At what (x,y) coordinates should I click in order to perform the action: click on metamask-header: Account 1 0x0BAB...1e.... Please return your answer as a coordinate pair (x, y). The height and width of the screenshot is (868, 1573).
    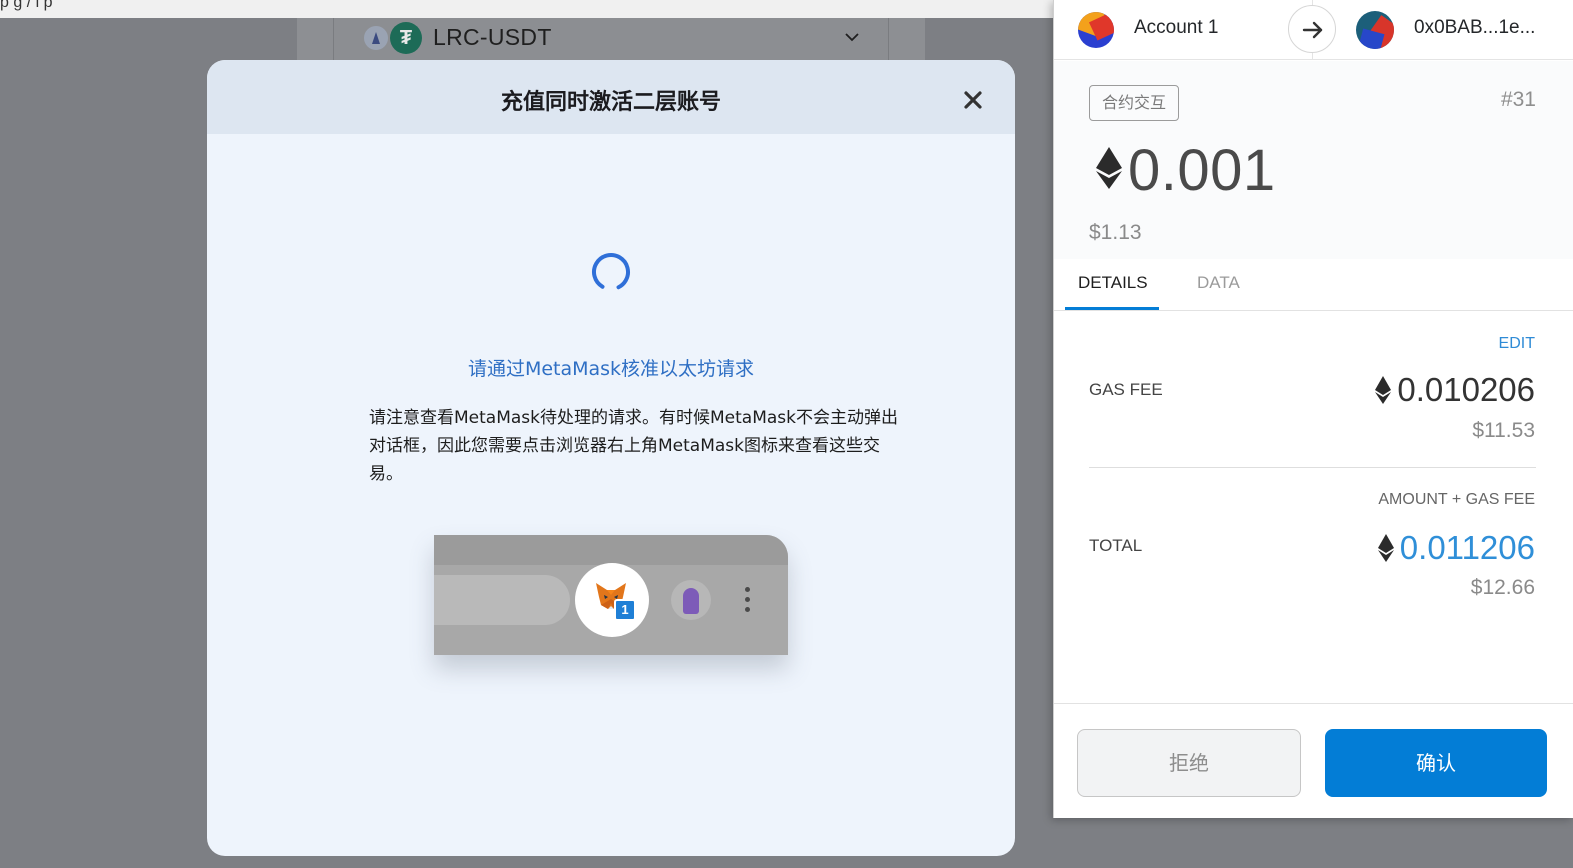
    Looking at the image, I should click on (1313, 30).